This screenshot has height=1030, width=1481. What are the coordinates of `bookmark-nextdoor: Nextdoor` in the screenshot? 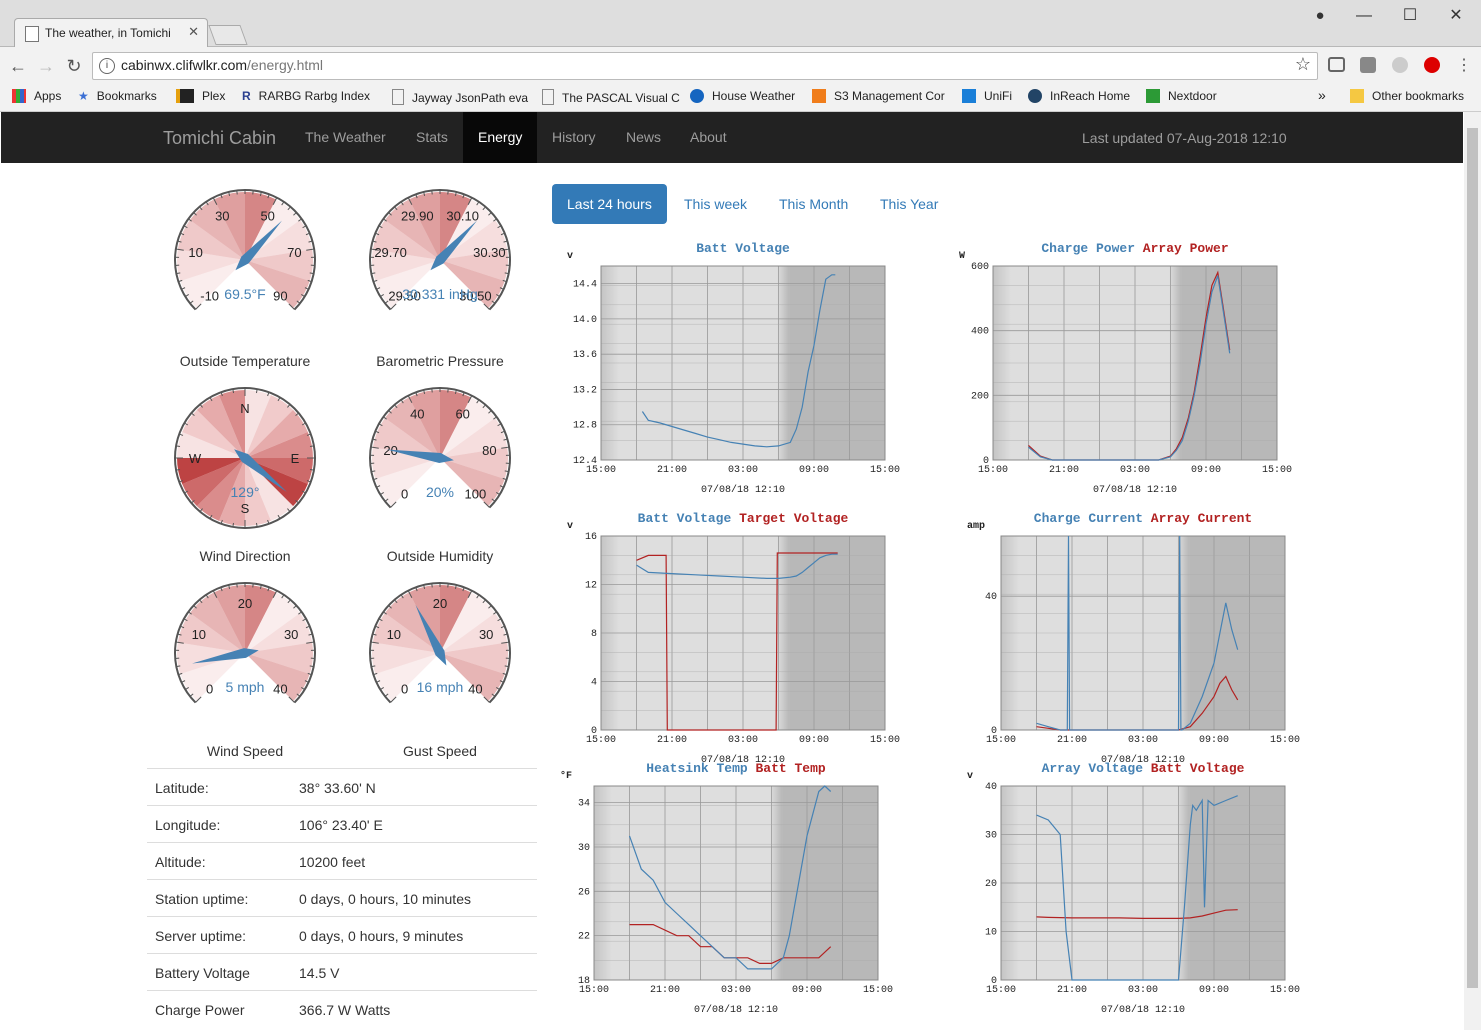 It's located at (1181, 96).